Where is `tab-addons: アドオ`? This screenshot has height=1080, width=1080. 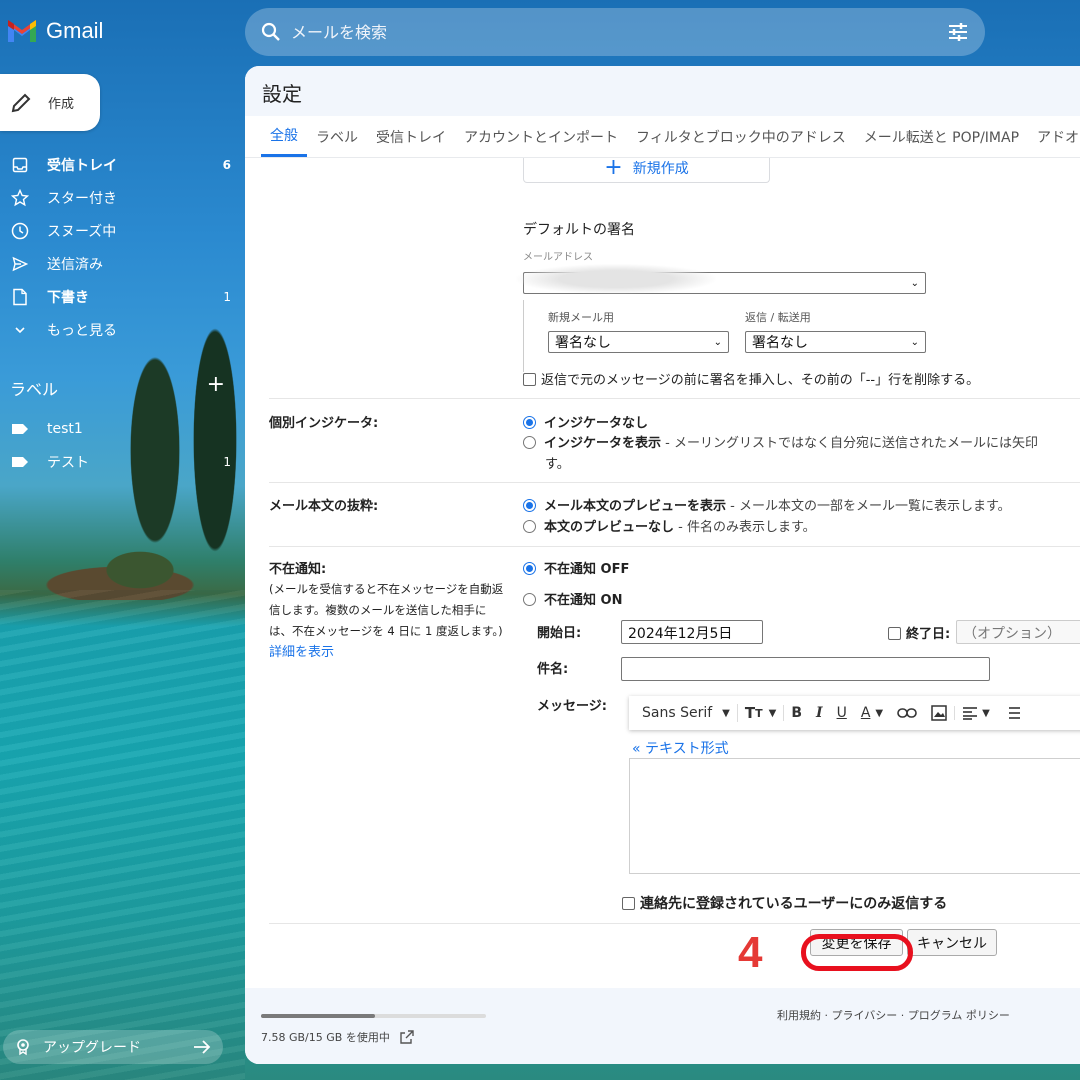
tab-addons: アドオ is located at coordinates (1054, 136).